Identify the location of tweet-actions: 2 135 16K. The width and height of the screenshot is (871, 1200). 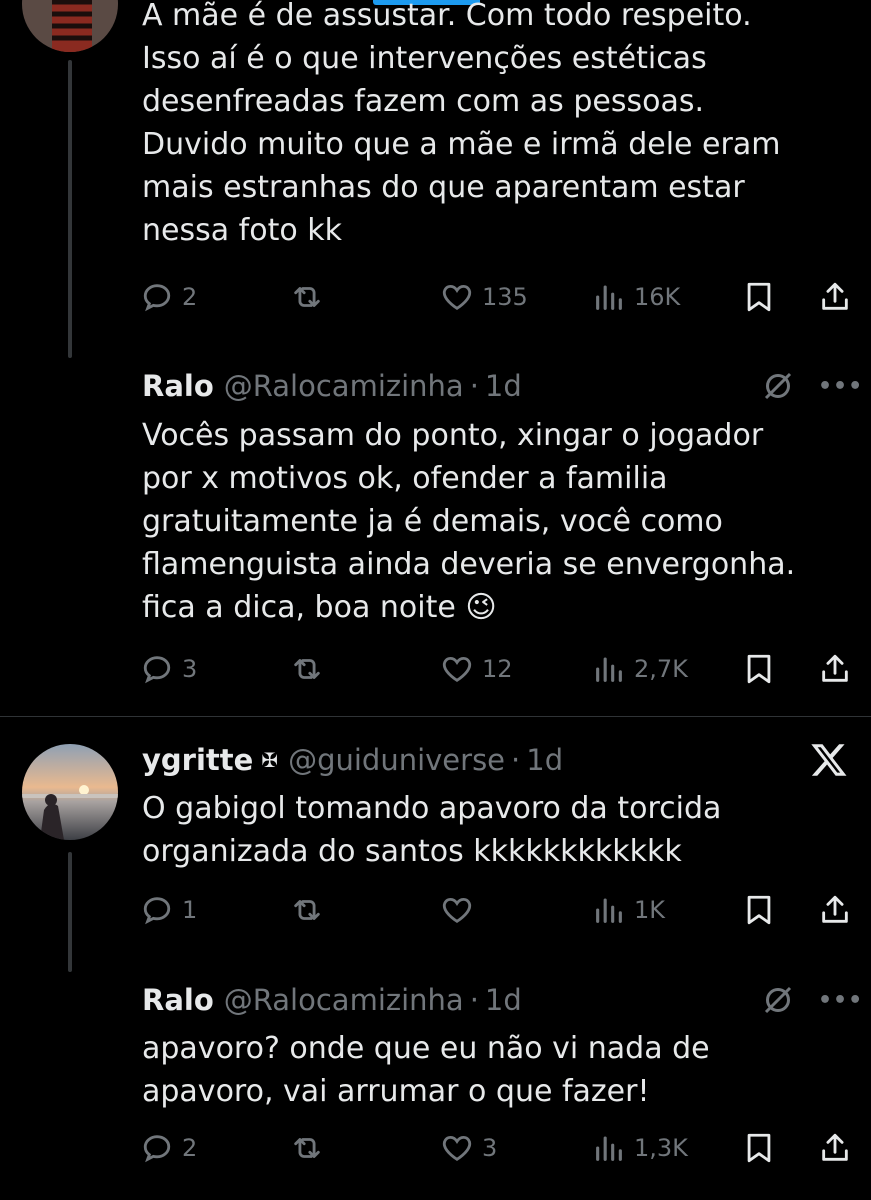
(496, 297).